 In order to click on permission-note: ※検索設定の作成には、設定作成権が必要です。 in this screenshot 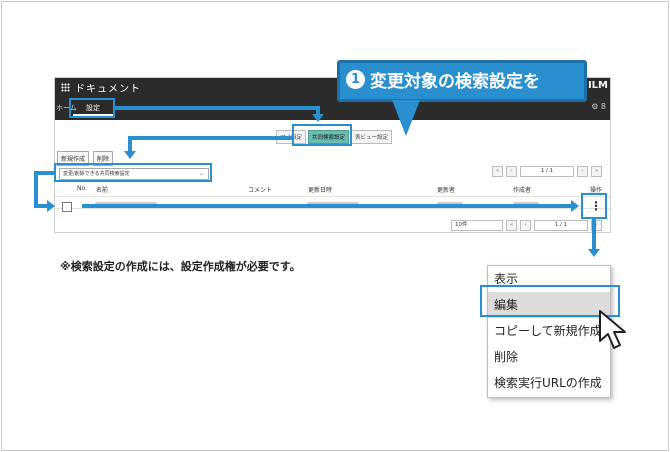, I will do `click(180, 266)`.